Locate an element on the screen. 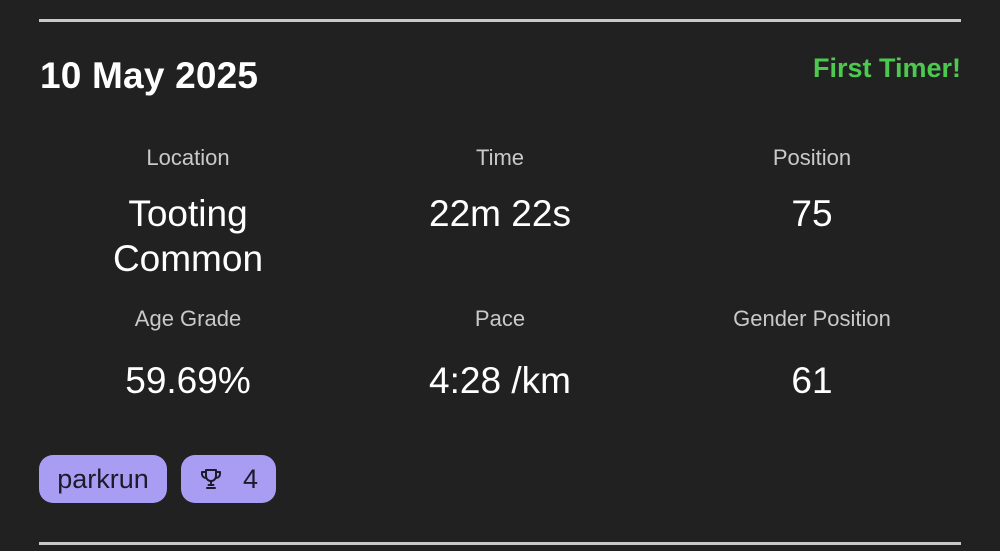 This screenshot has width=1000, height=551. stat-position-label: Position is located at coordinates (812, 157).